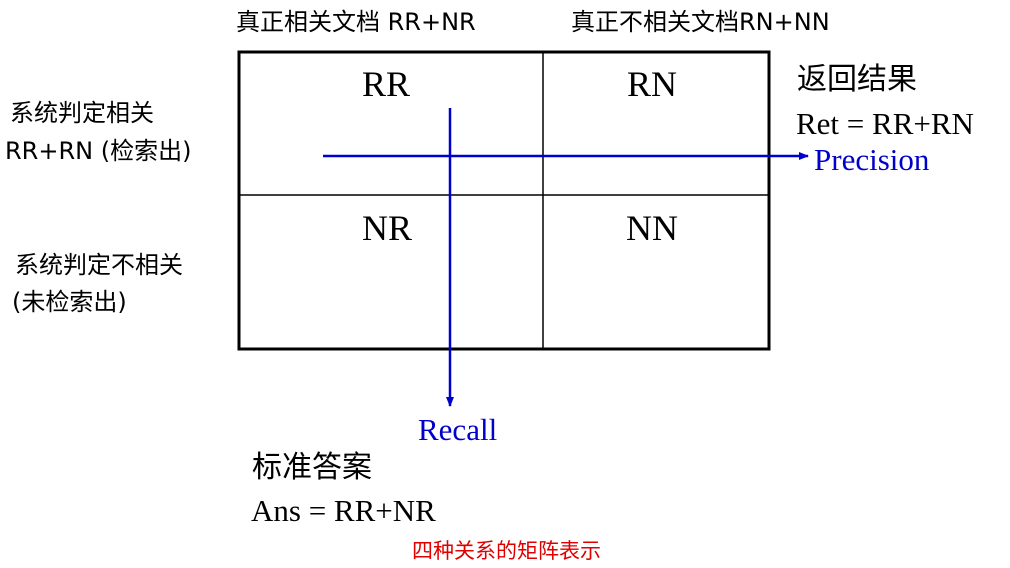 This screenshot has width=1010, height=568. Describe the element at coordinates (312, 467) in the screenshot. I see `gold-standard-title: 标准答案` at that location.